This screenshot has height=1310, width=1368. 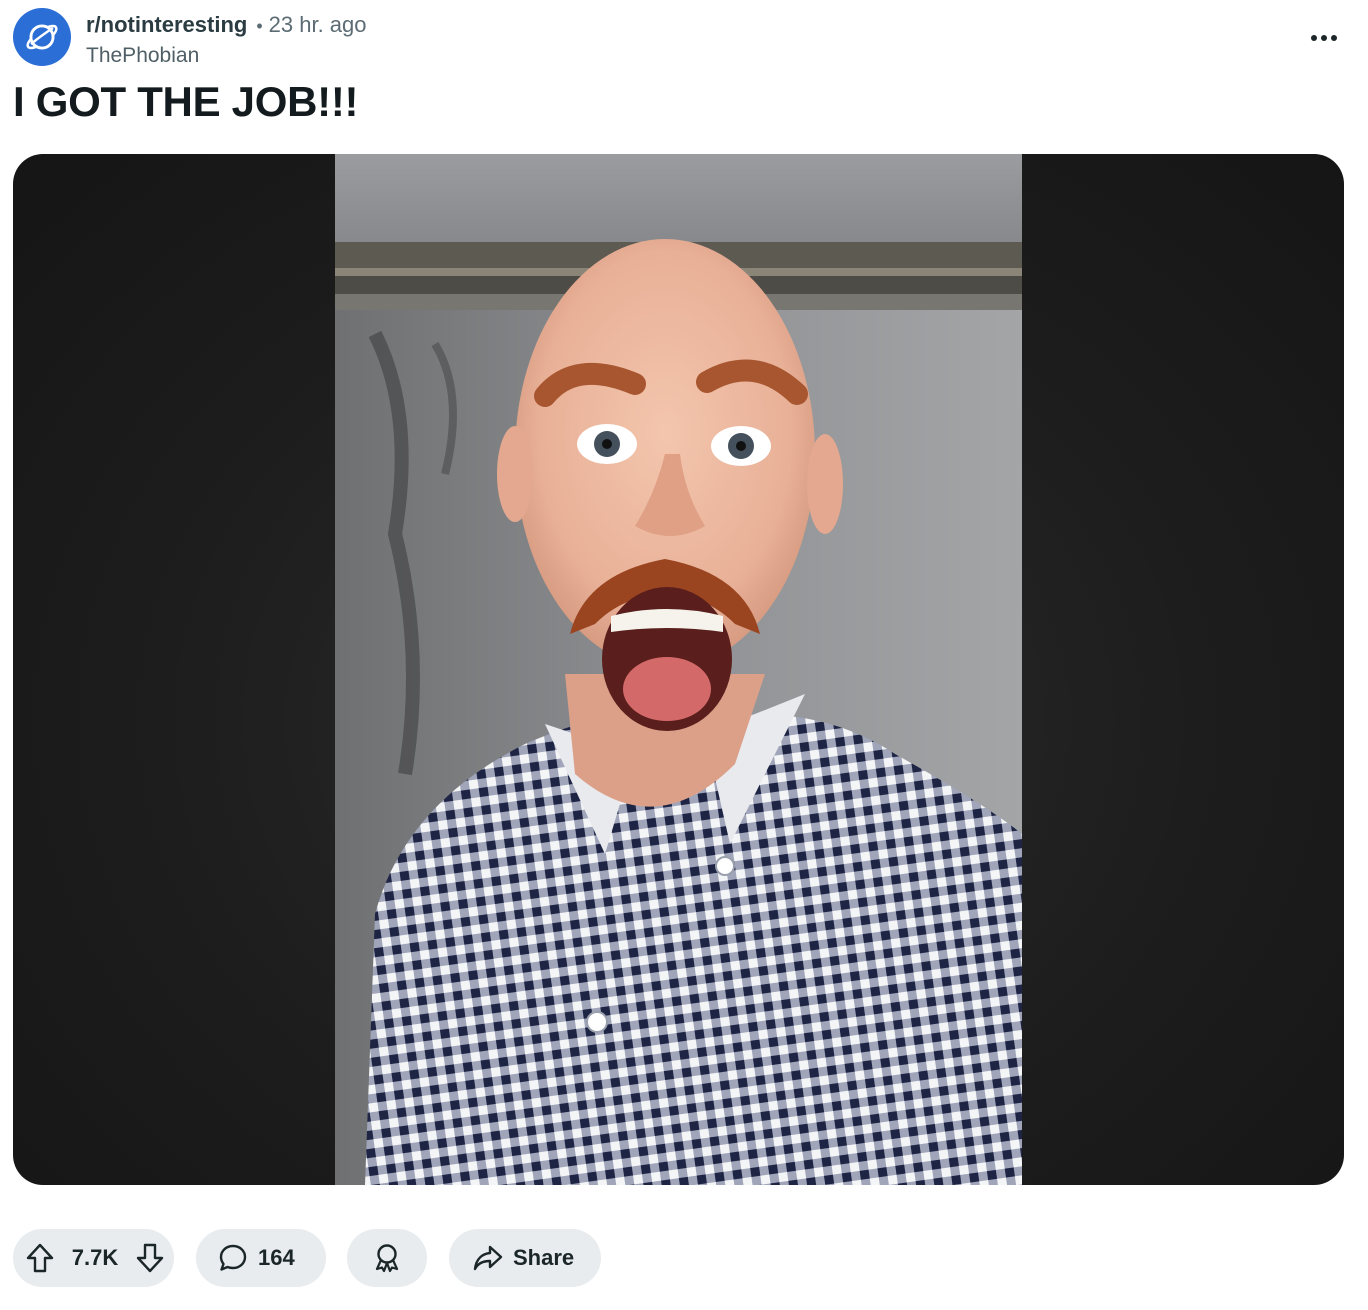 What do you see at coordinates (185, 102) in the screenshot?
I see `post-title: I GOT THE JOB!!!` at bounding box center [185, 102].